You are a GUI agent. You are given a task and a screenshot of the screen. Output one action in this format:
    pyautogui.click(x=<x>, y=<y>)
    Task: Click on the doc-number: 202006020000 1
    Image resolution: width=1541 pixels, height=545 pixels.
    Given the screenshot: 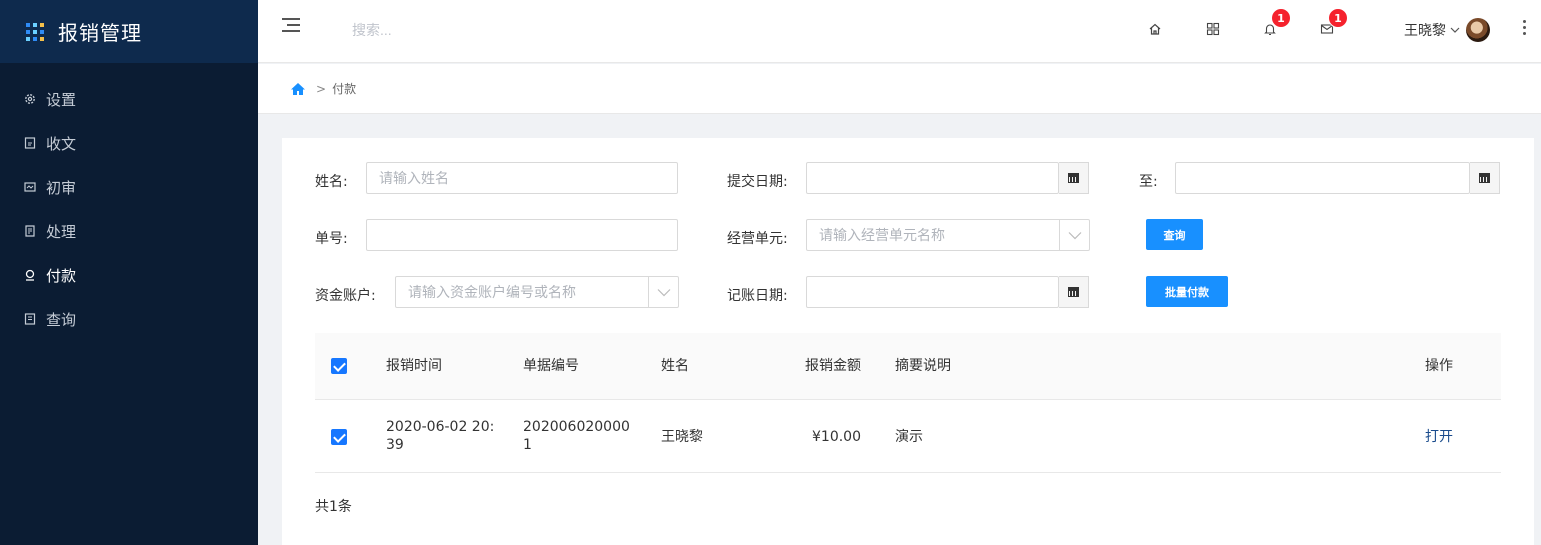 What is the action you would take?
    pyautogui.click(x=576, y=436)
    